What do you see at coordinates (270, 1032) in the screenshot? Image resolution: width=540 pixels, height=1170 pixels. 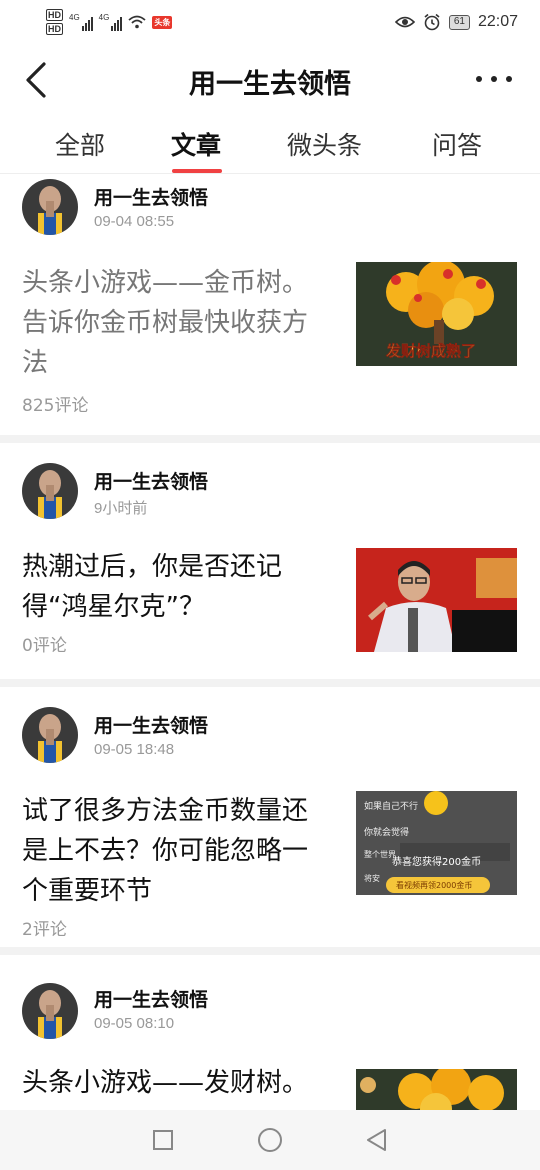 I see `article-item: 用一生去领悟 09-05 08:10 头条小游戏——发财树。` at bounding box center [270, 1032].